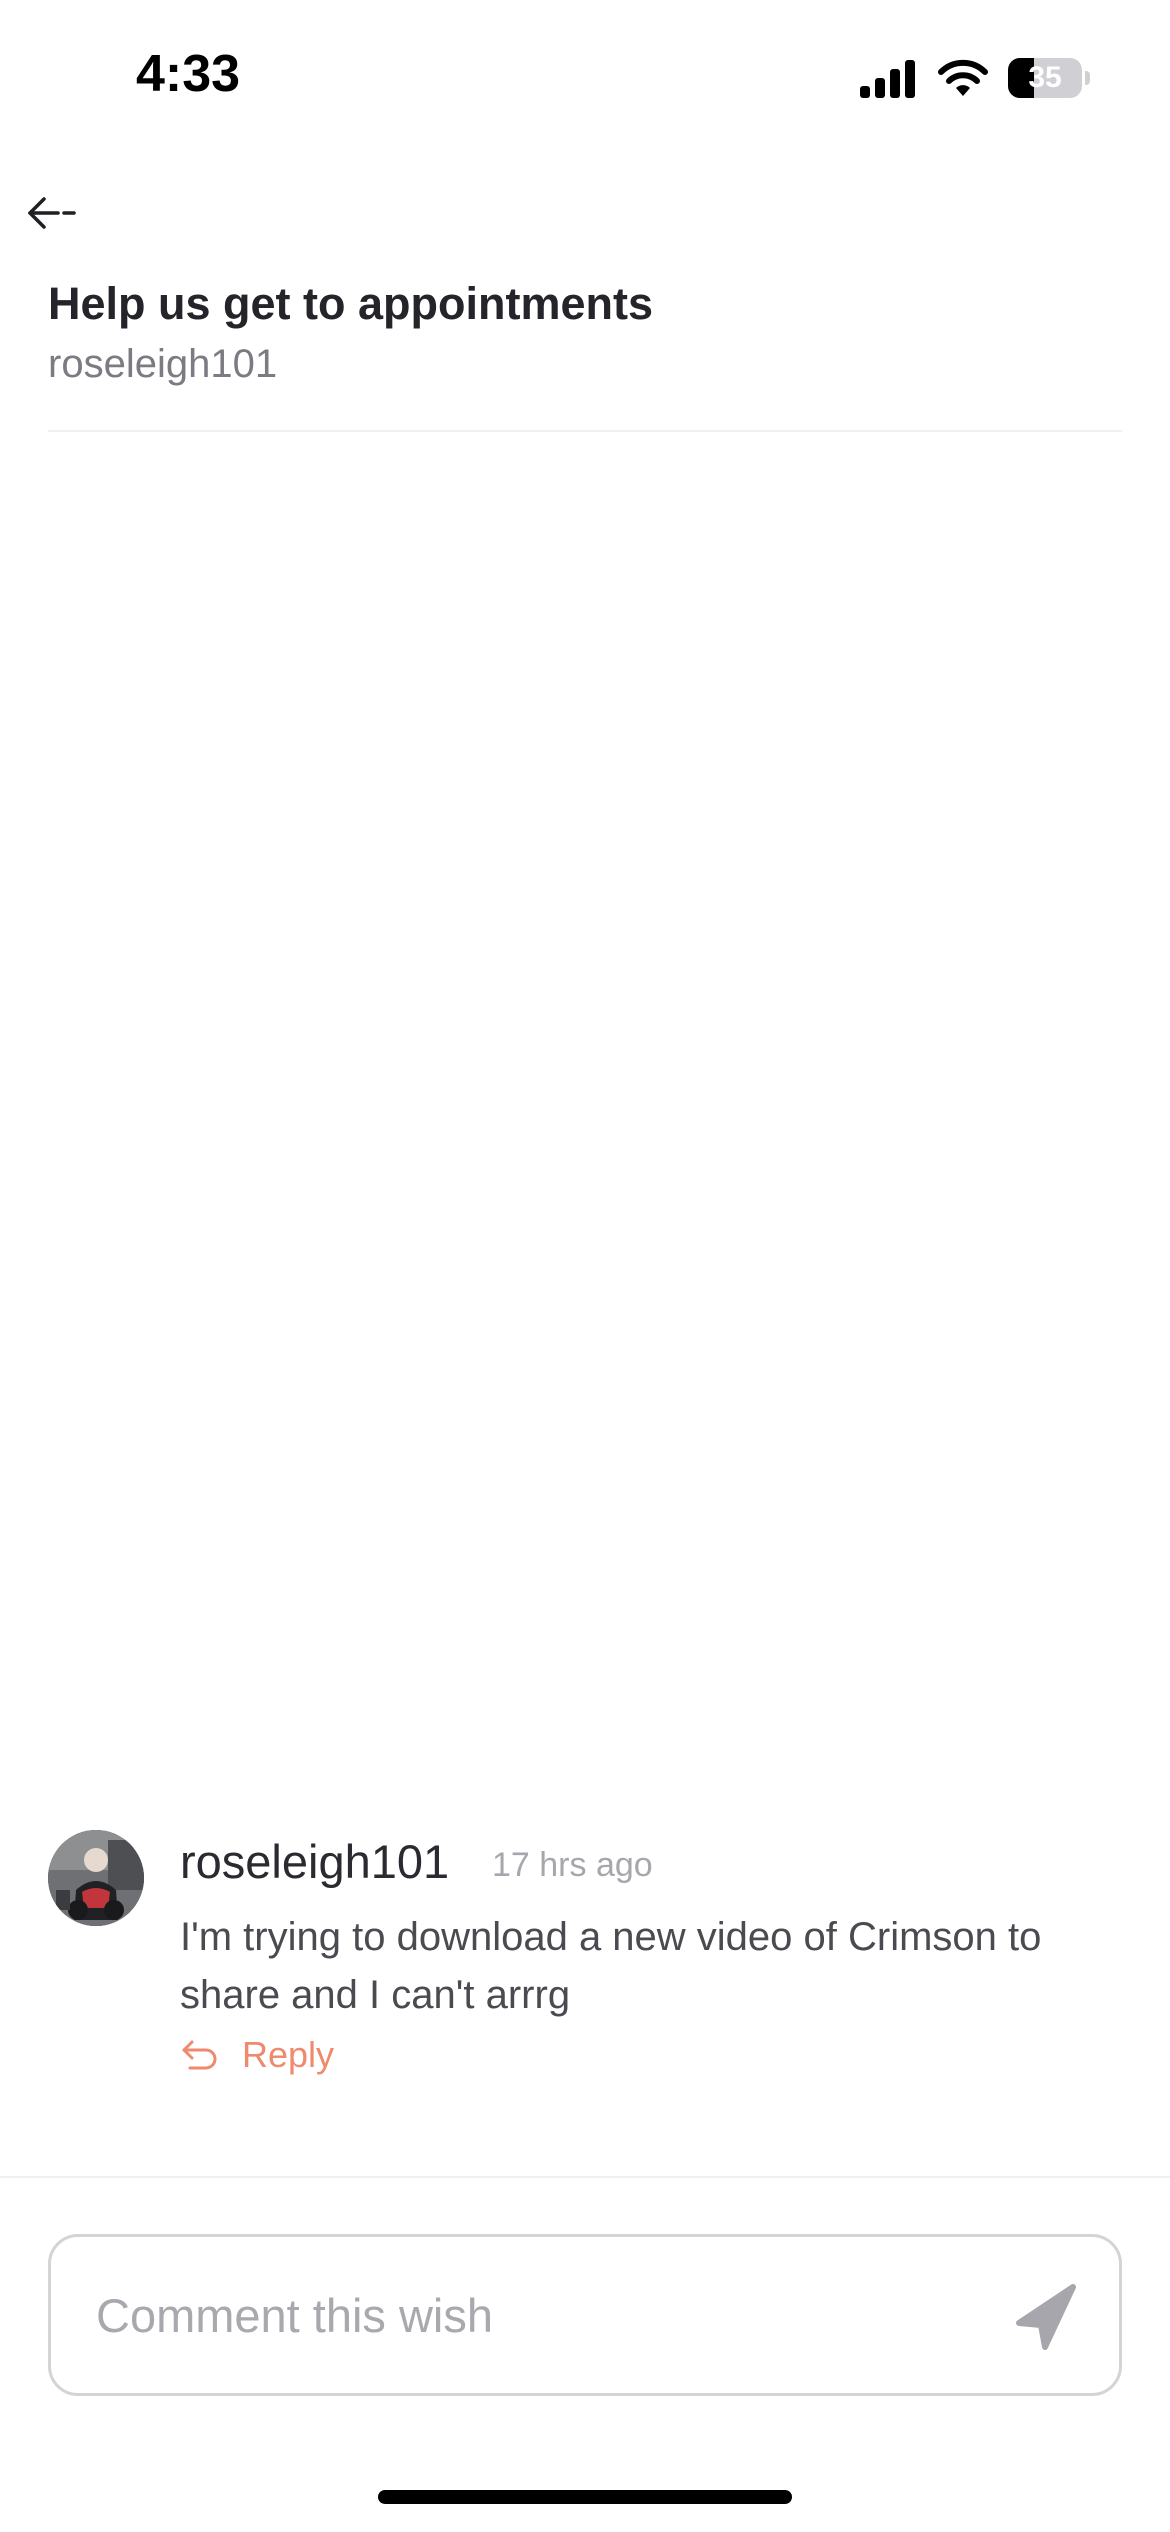 Image resolution: width=1170 pixels, height=2532 pixels. I want to click on back-button, so click(52, 213).